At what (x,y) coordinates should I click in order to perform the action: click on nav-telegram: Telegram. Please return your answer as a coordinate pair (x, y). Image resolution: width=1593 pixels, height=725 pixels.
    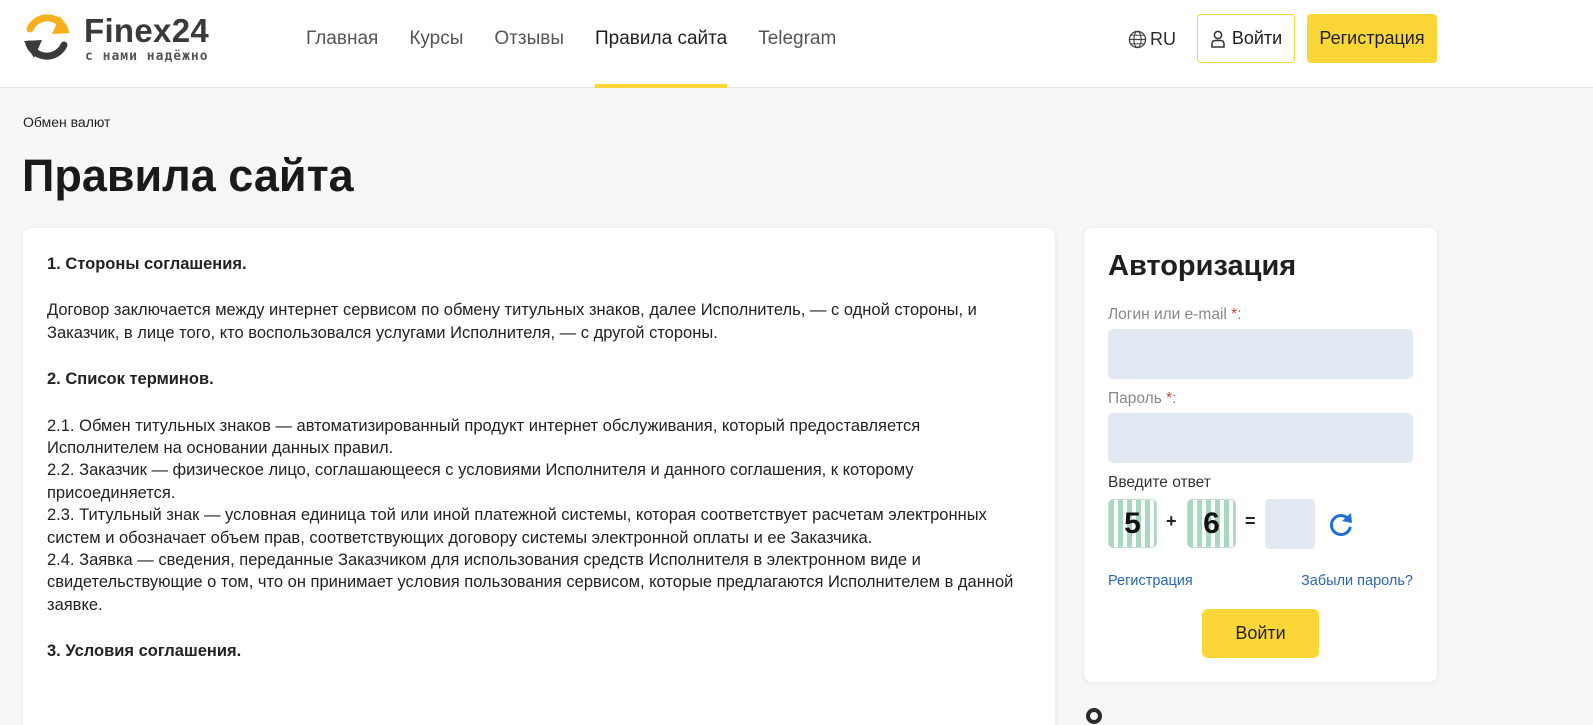
    Looking at the image, I should click on (797, 44).